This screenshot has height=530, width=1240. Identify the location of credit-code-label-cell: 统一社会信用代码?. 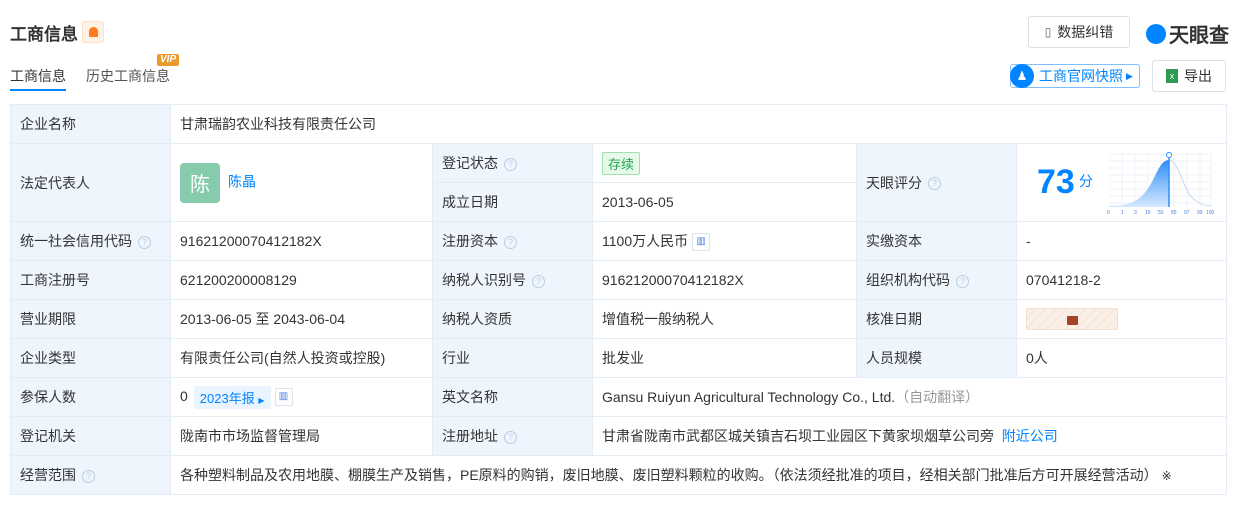
(90, 241).